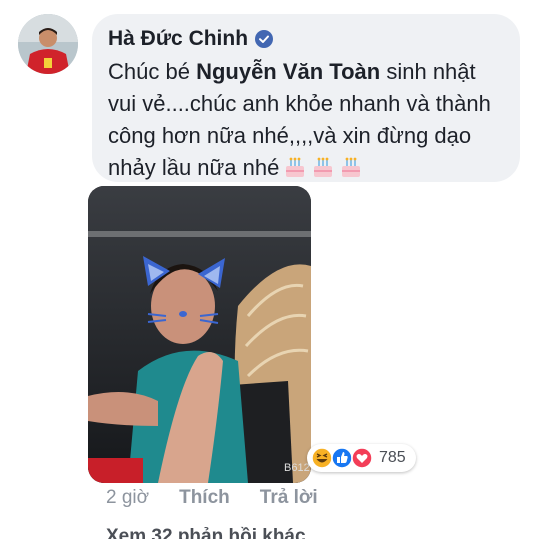 The width and height of the screenshot is (539, 539). What do you see at coordinates (288, 71) in the screenshot?
I see `mention-link: Nguyễn Văn Toàn` at bounding box center [288, 71].